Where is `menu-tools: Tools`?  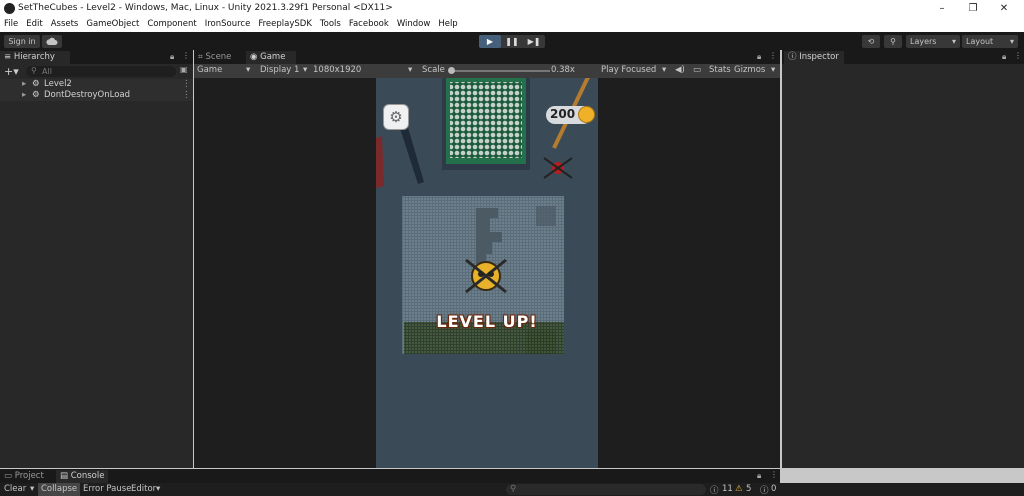
menu-tools: Tools is located at coordinates (330, 23).